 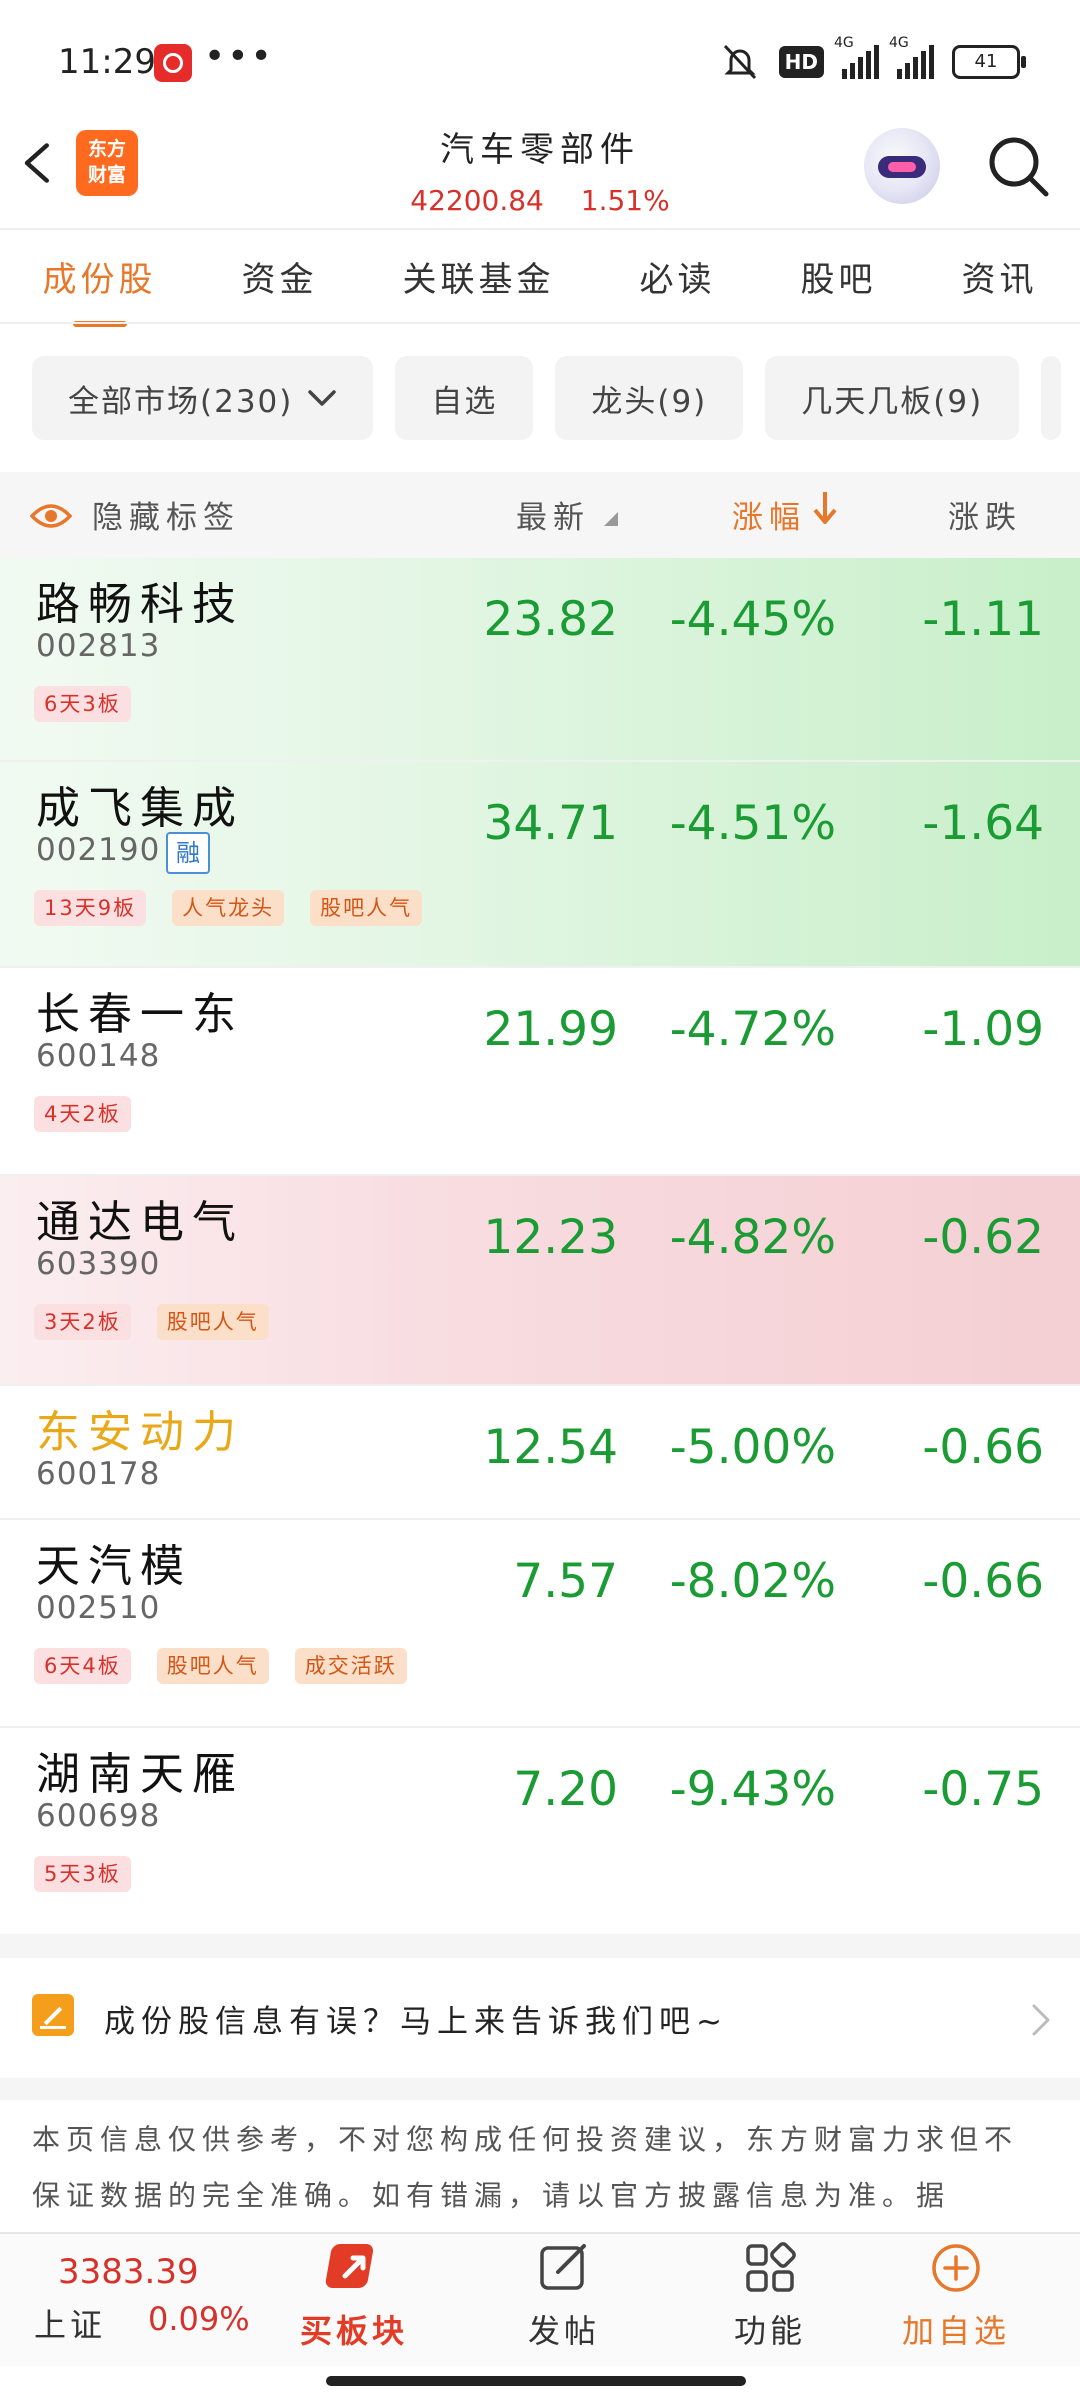 I want to click on functions-button: 功能, so click(x=770, y=2296).